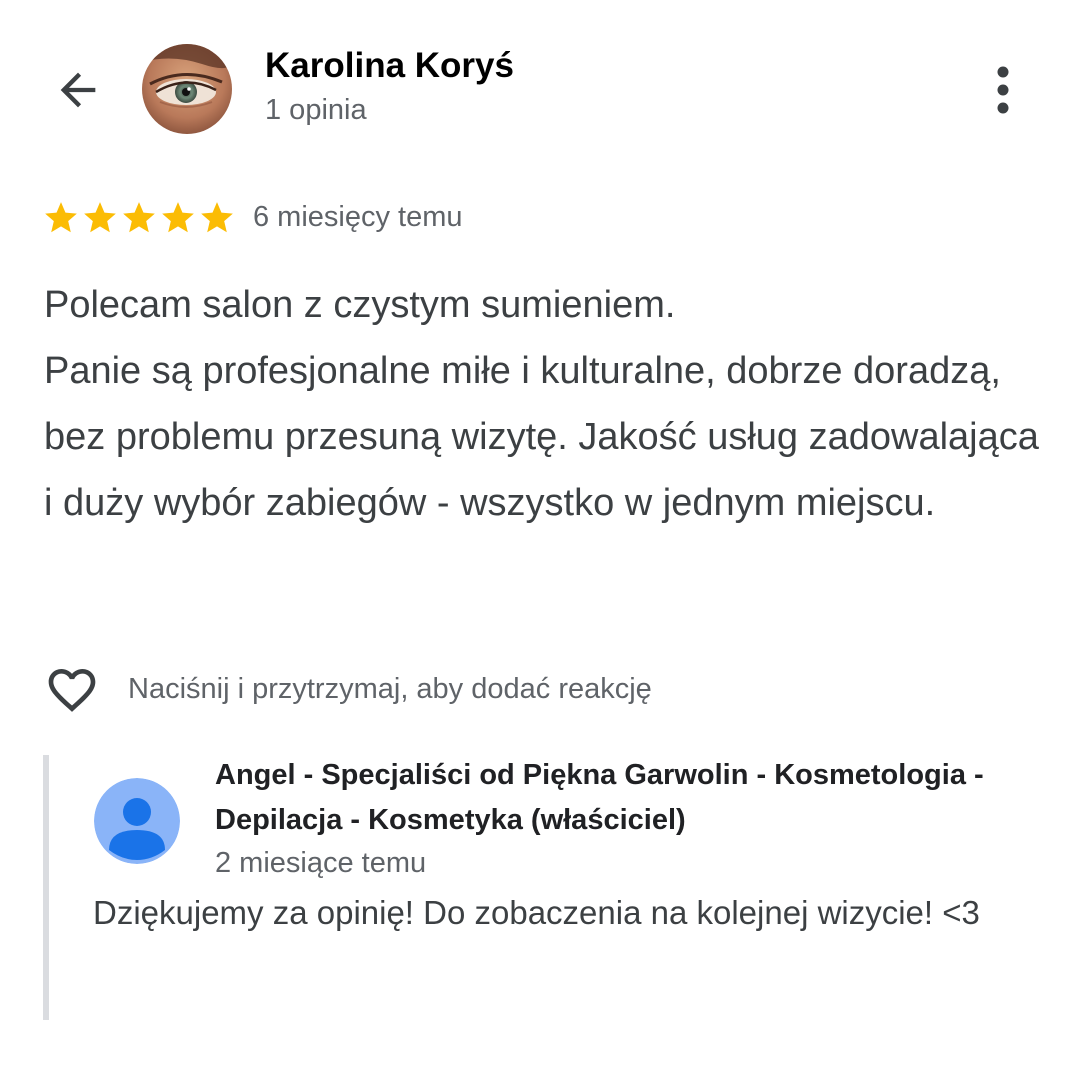  I want to click on heart-icon, so click(72, 690).